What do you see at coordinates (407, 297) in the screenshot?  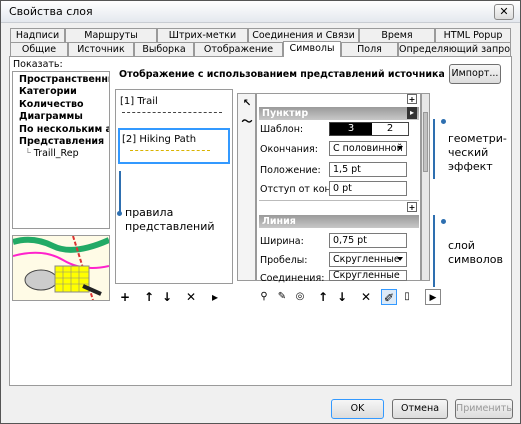 I see `database-icon: ▯` at bounding box center [407, 297].